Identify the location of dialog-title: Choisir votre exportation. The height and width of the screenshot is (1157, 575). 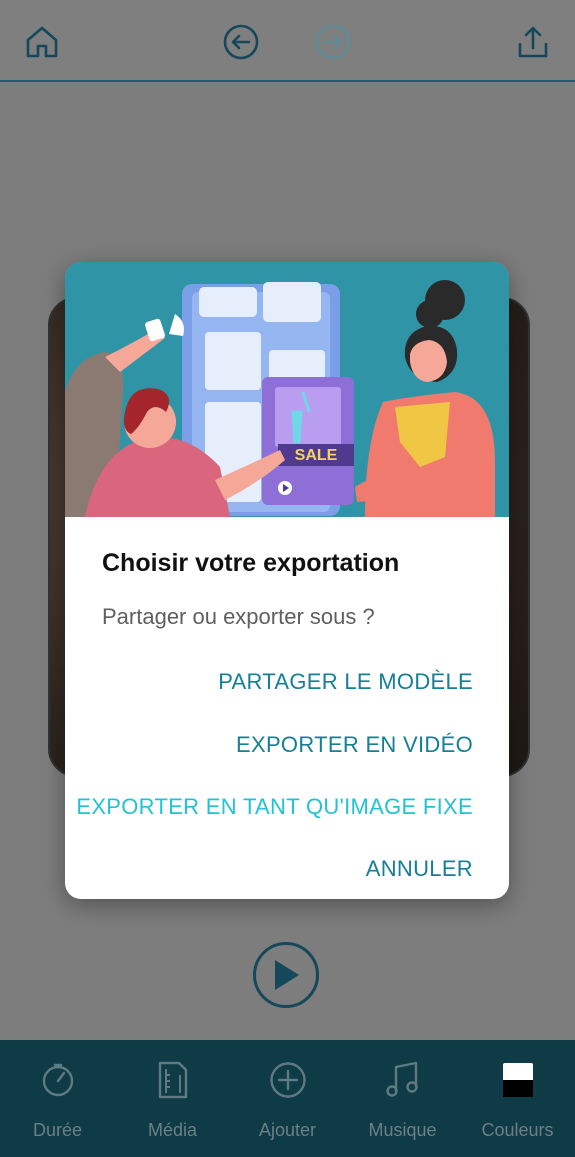
(251, 563).